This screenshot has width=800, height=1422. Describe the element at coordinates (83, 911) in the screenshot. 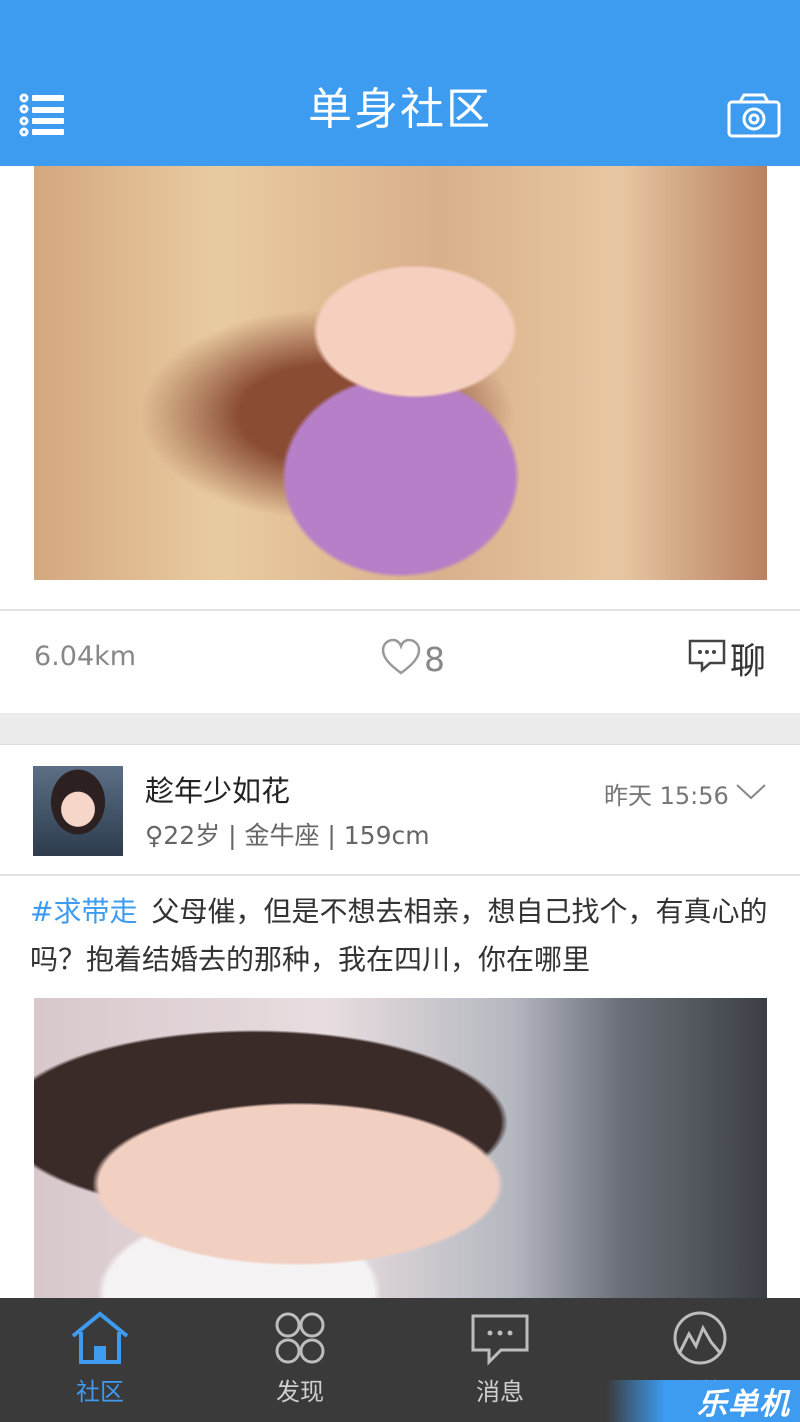

I see `hashtag-link: #求带走` at that location.